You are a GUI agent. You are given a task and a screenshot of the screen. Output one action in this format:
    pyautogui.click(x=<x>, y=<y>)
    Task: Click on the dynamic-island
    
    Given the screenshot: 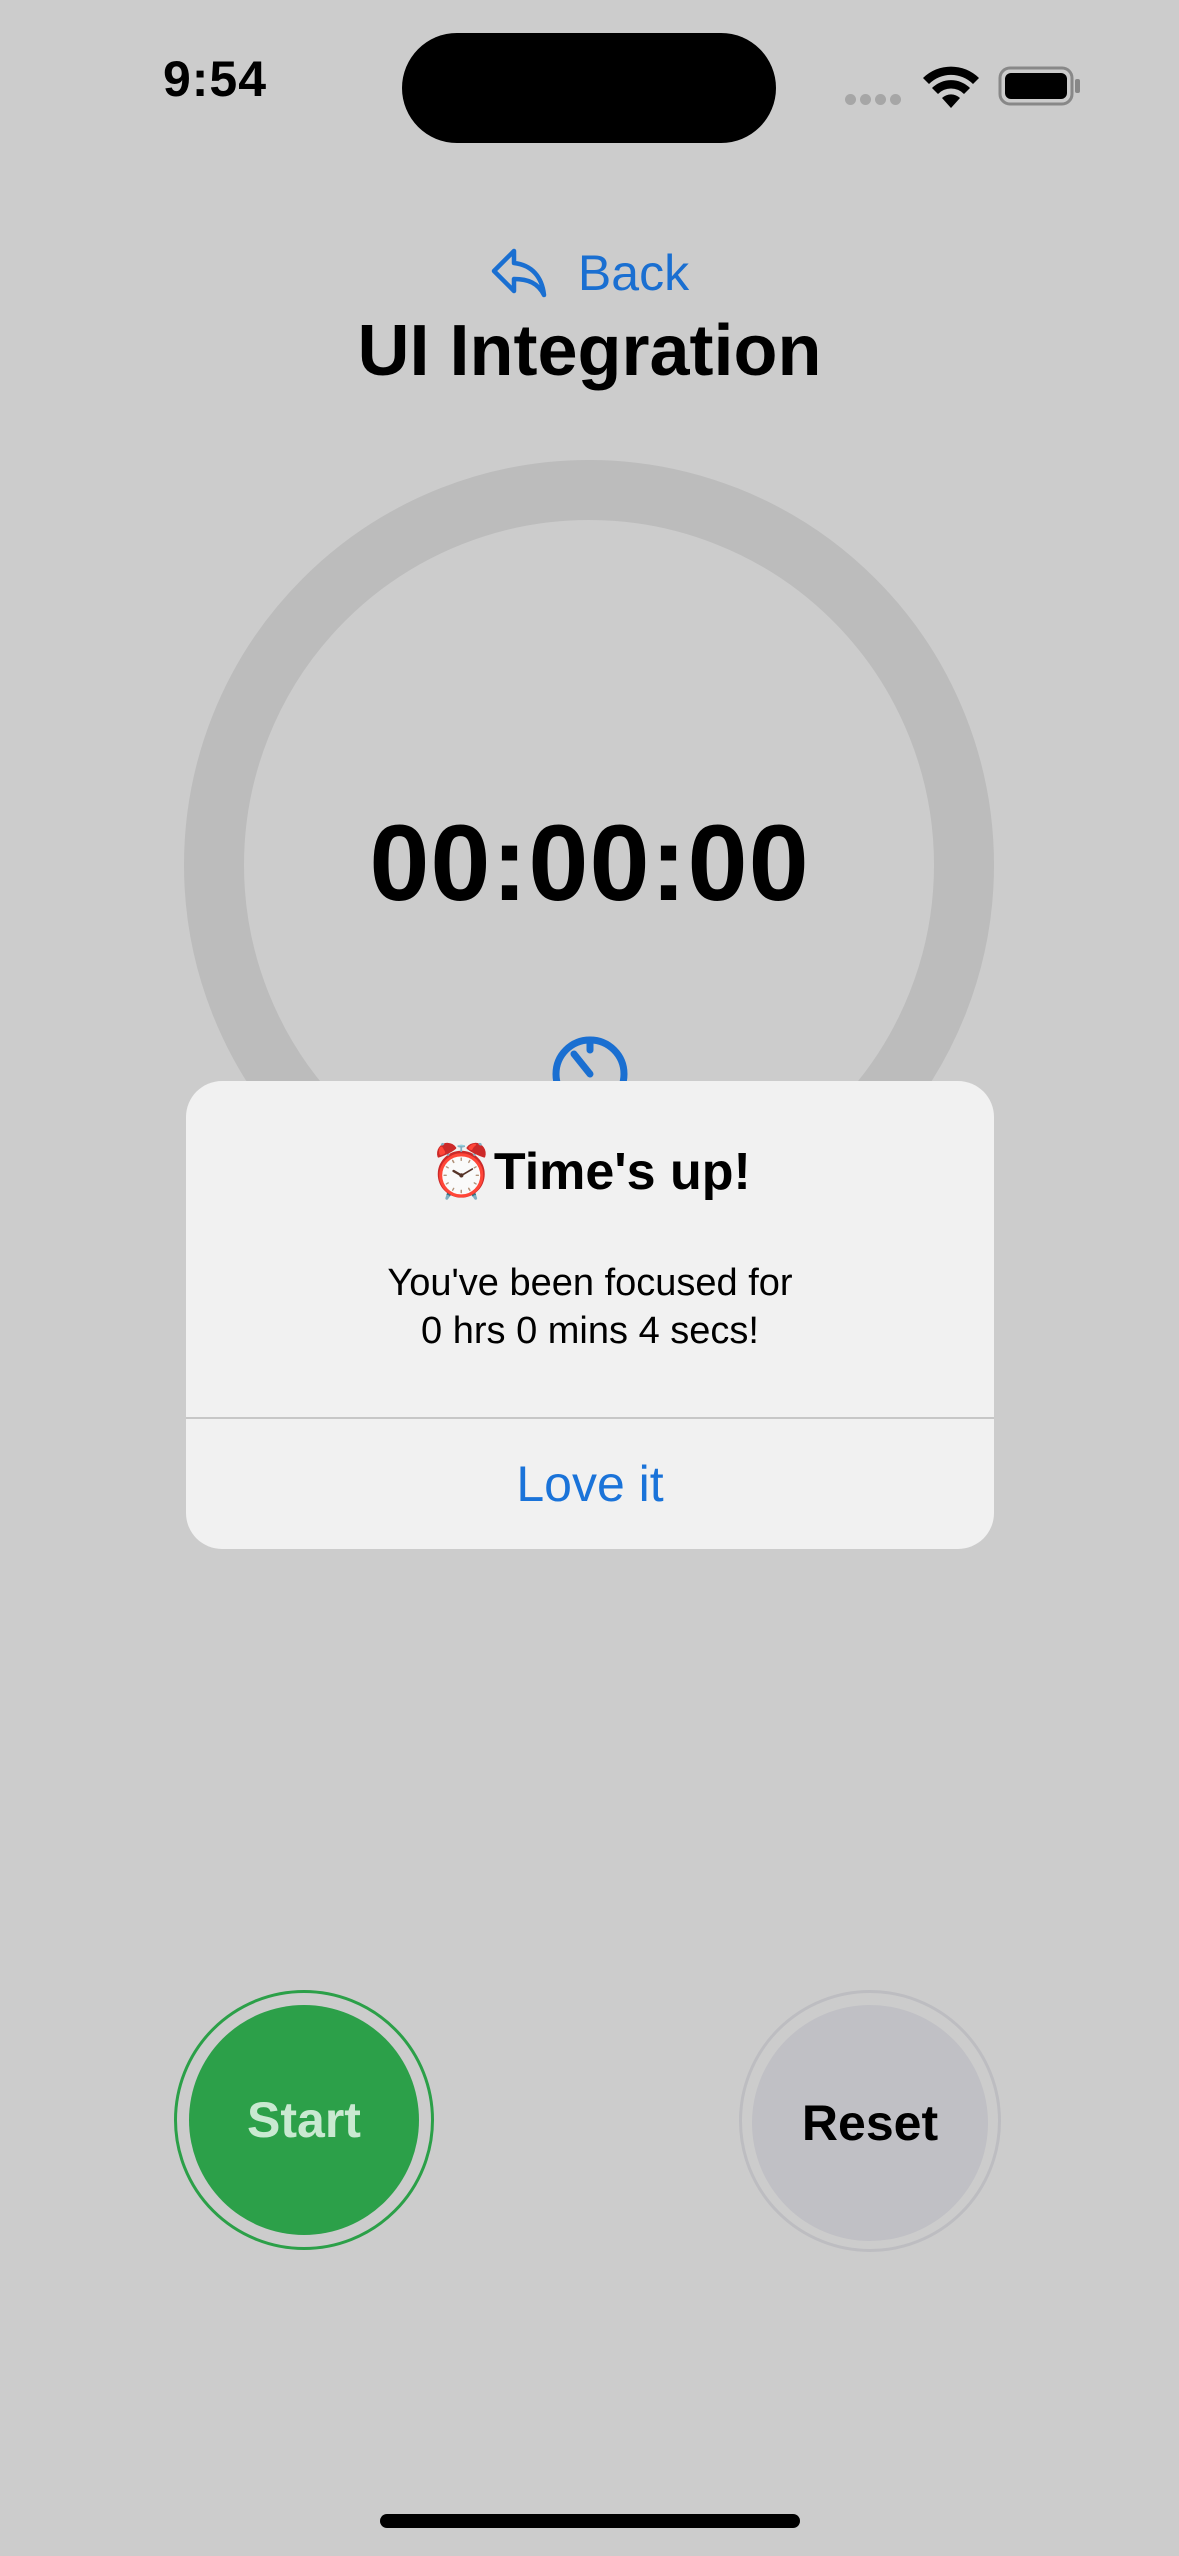 What is the action you would take?
    pyautogui.click(x=589, y=88)
    